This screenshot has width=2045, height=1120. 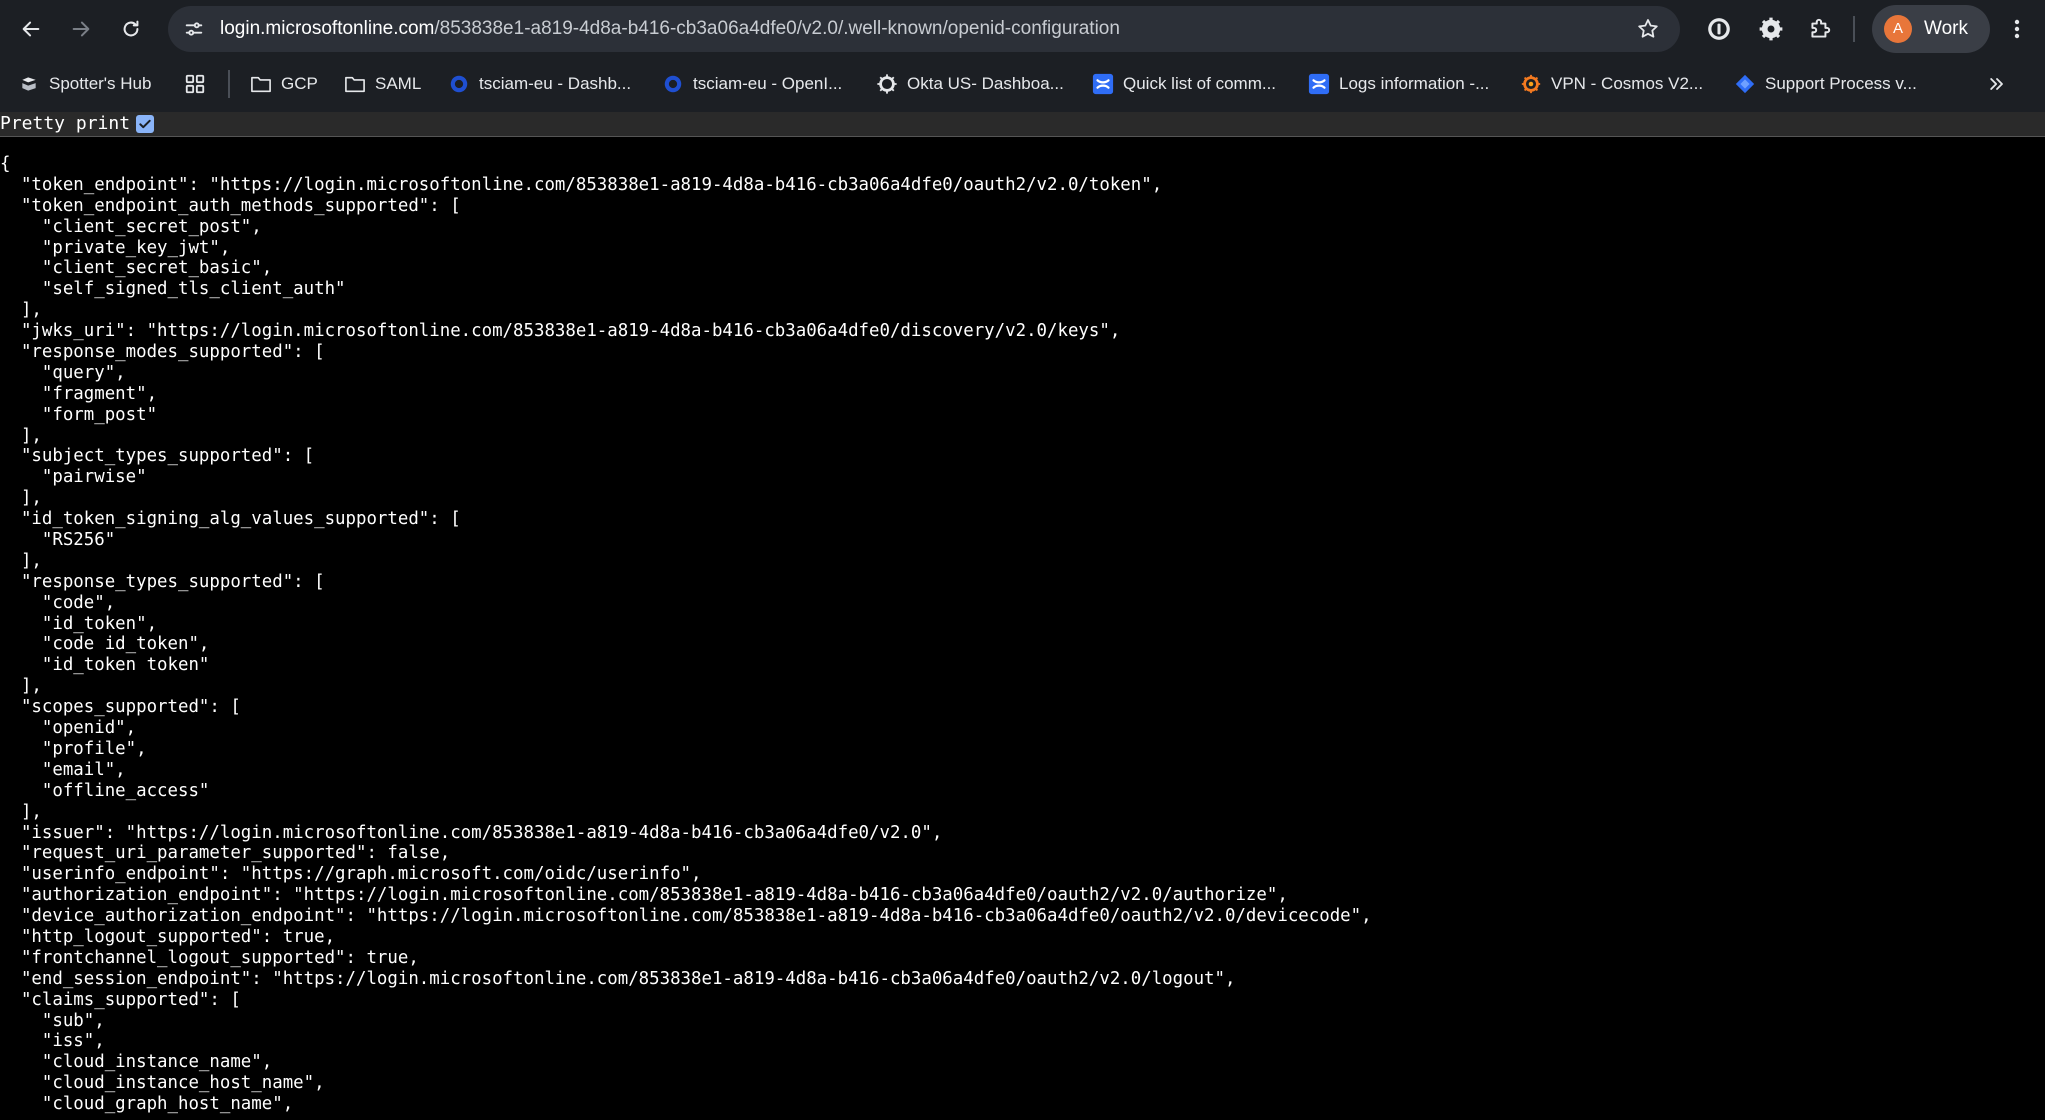 I want to click on gear-icon, so click(x=1771, y=29).